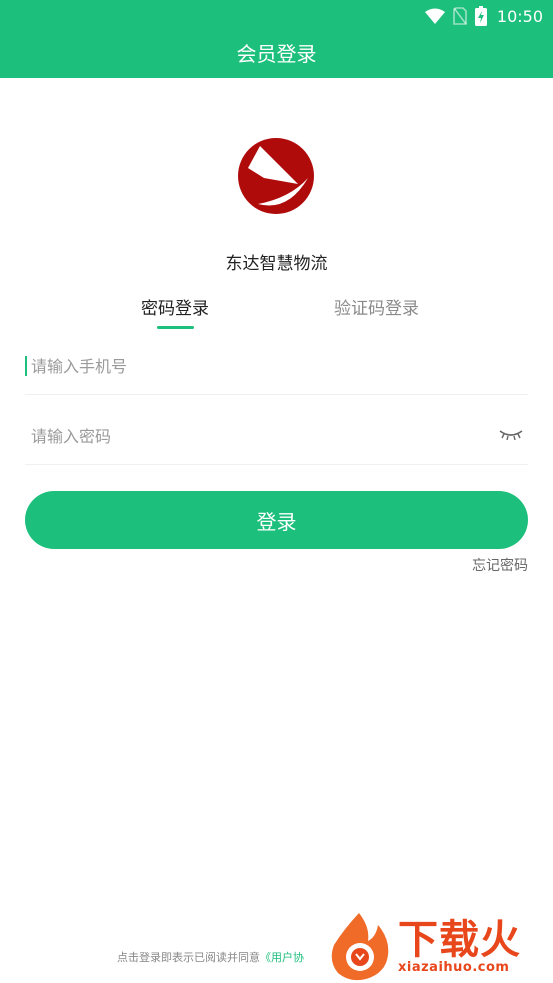 This screenshot has width=553, height=983. I want to click on password-input, so click(261, 436).